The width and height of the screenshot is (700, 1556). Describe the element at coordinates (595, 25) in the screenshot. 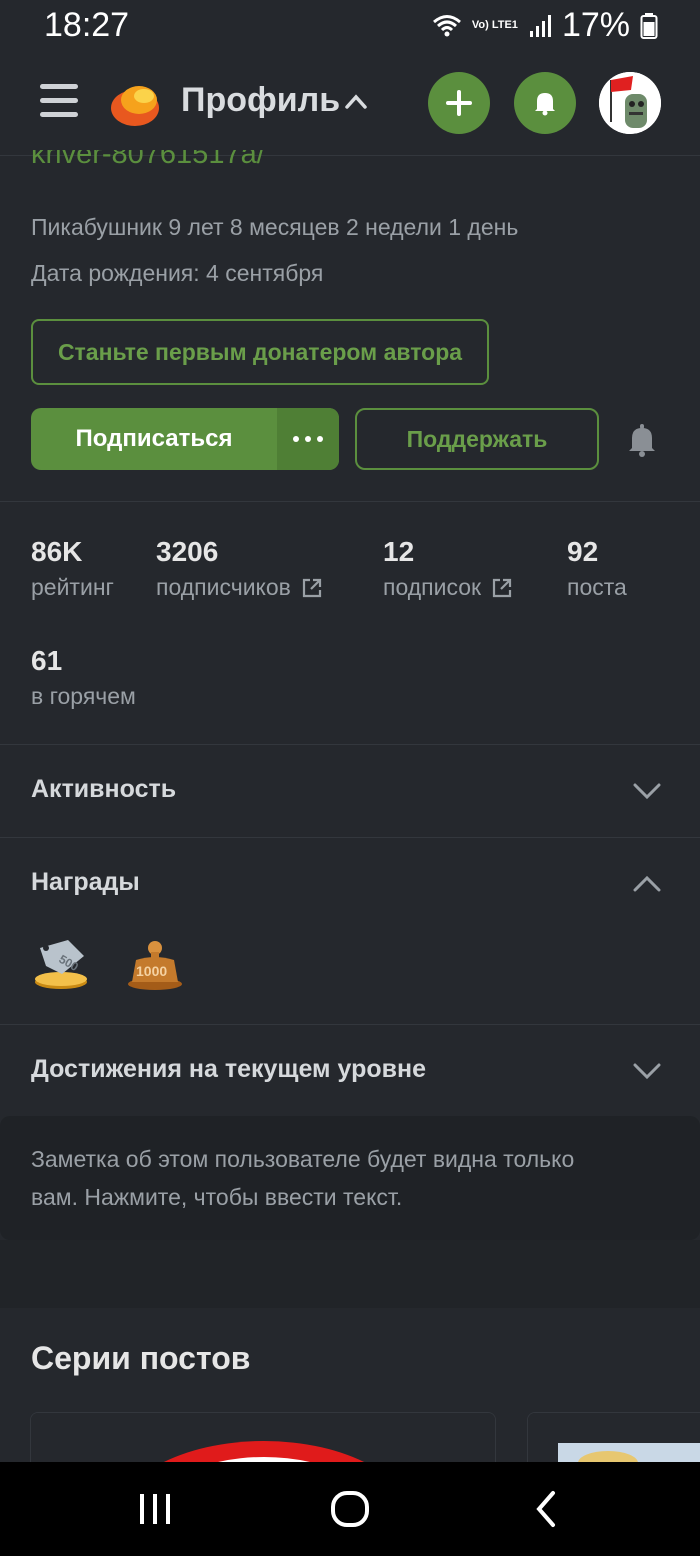

I see `battery-percent: 17%` at that location.